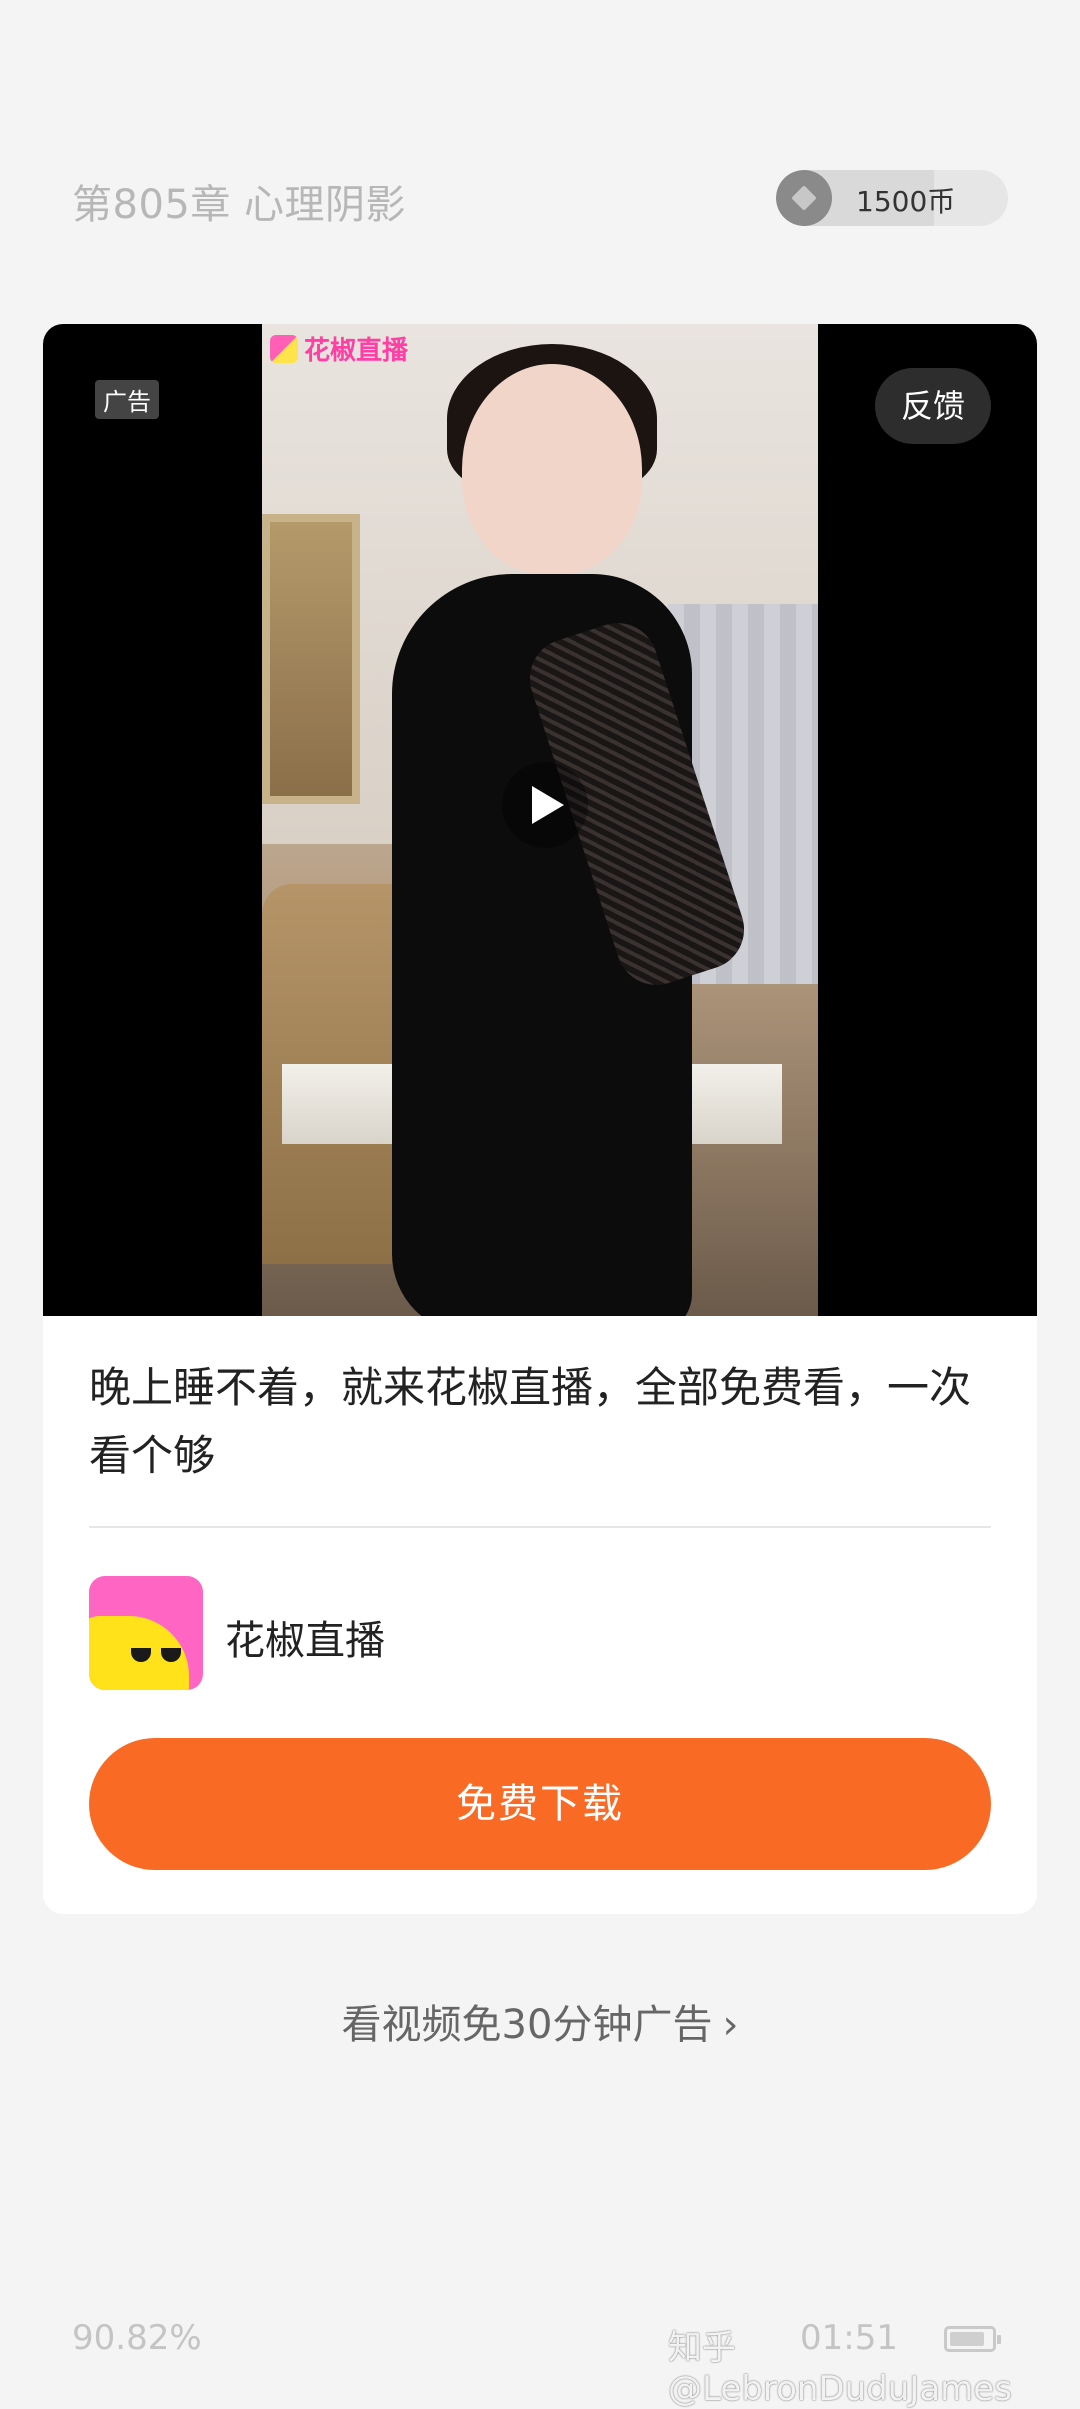  What do you see at coordinates (239, 205) in the screenshot?
I see `chapter-title: 第805章 心理阴影` at bounding box center [239, 205].